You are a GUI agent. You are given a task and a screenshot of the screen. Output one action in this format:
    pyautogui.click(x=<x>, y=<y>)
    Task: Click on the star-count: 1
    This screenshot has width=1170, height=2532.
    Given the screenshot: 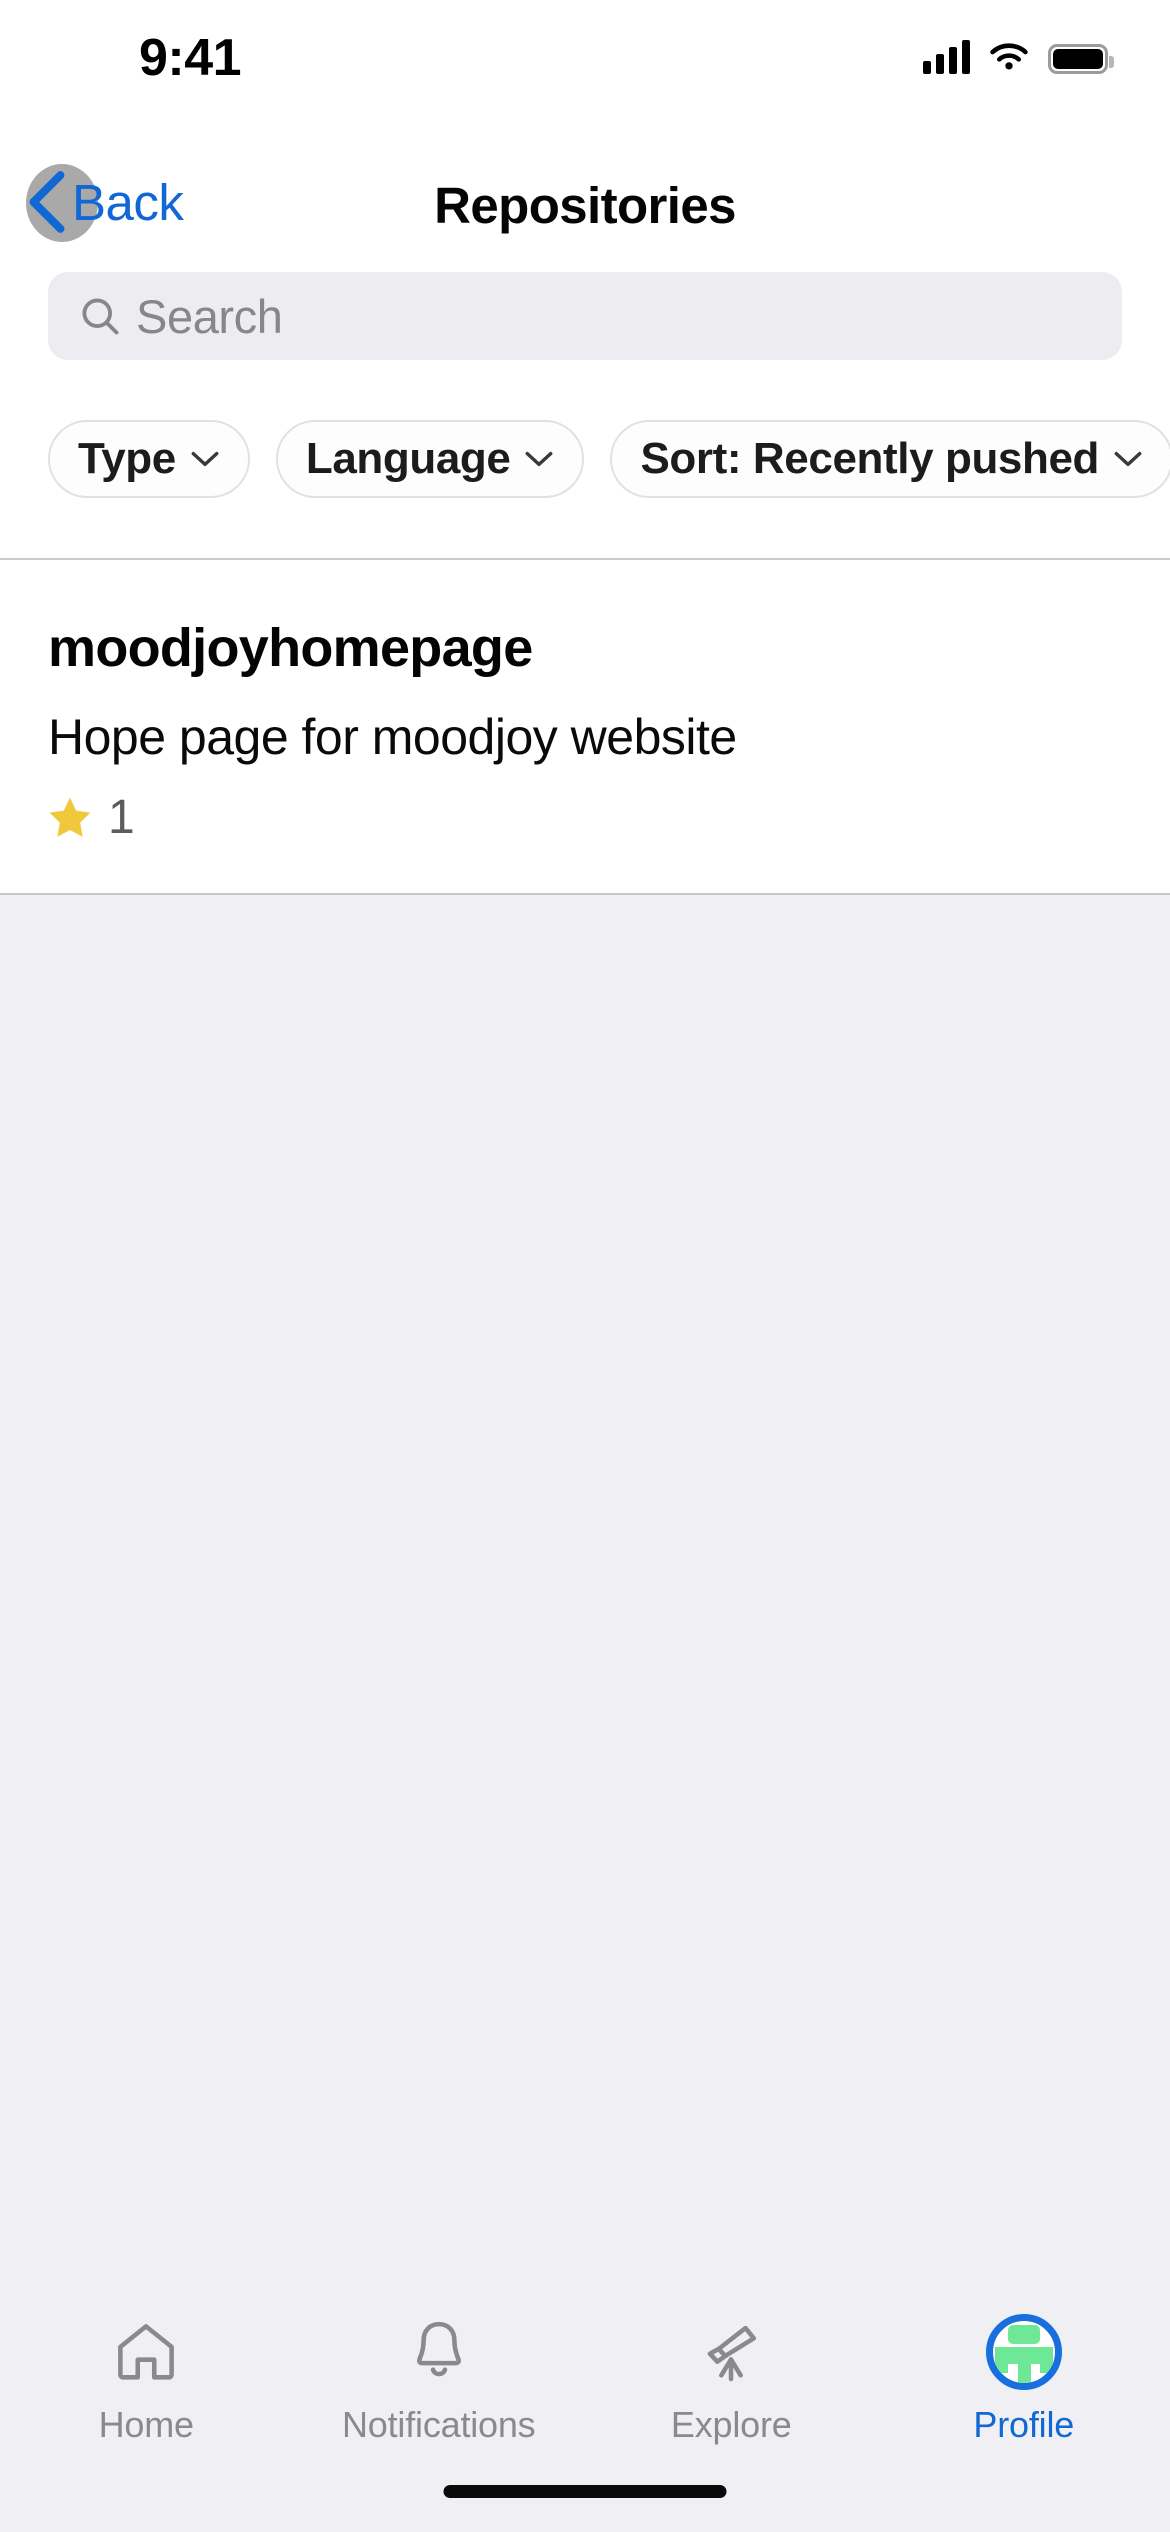 What is the action you would take?
    pyautogui.click(x=121, y=817)
    